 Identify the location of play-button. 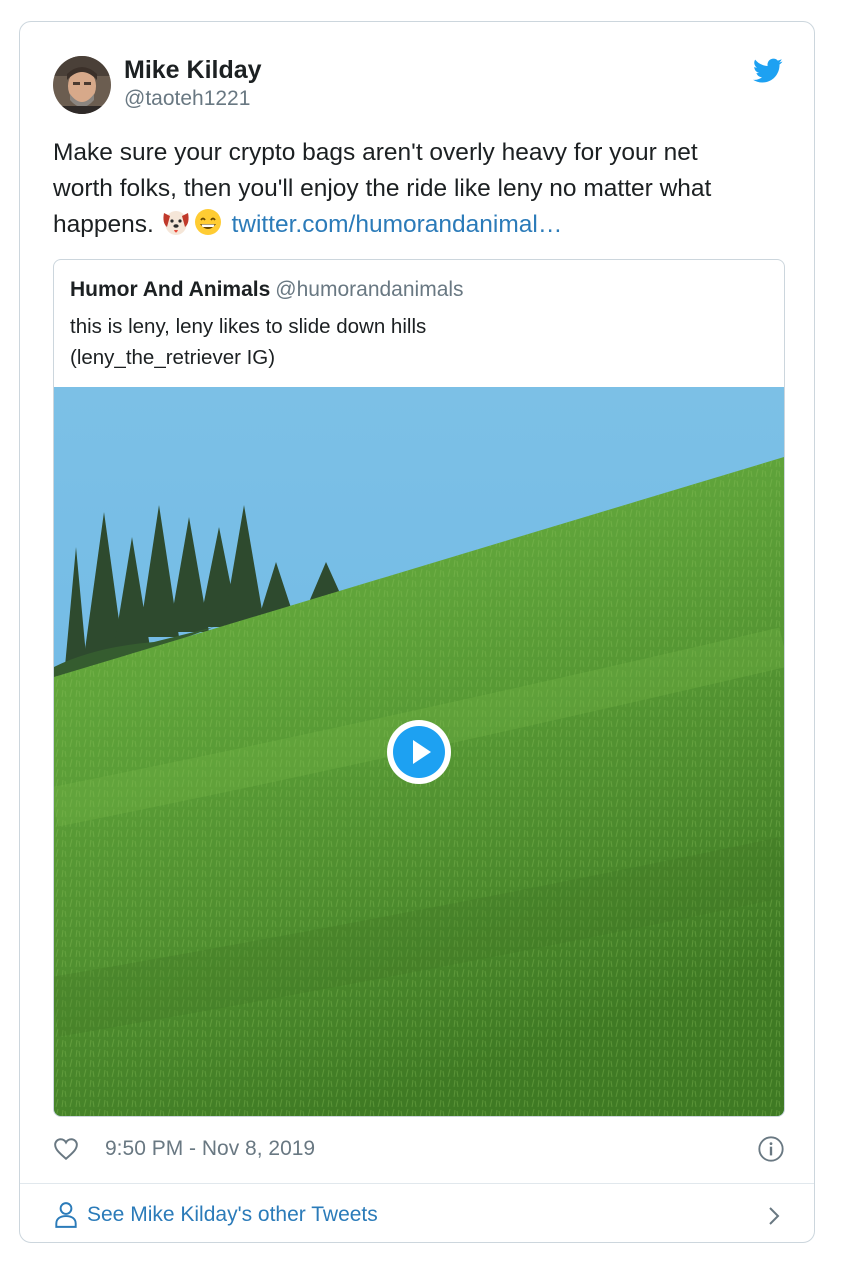
(419, 752).